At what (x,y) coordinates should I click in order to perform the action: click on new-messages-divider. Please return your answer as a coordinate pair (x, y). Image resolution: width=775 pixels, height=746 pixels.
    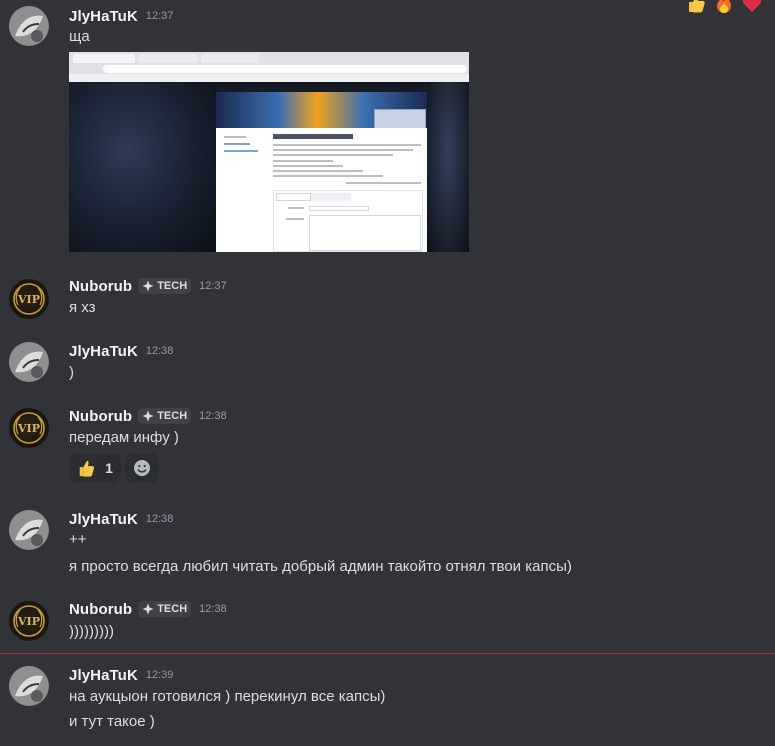
    Looking at the image, I should click on (387, 653).